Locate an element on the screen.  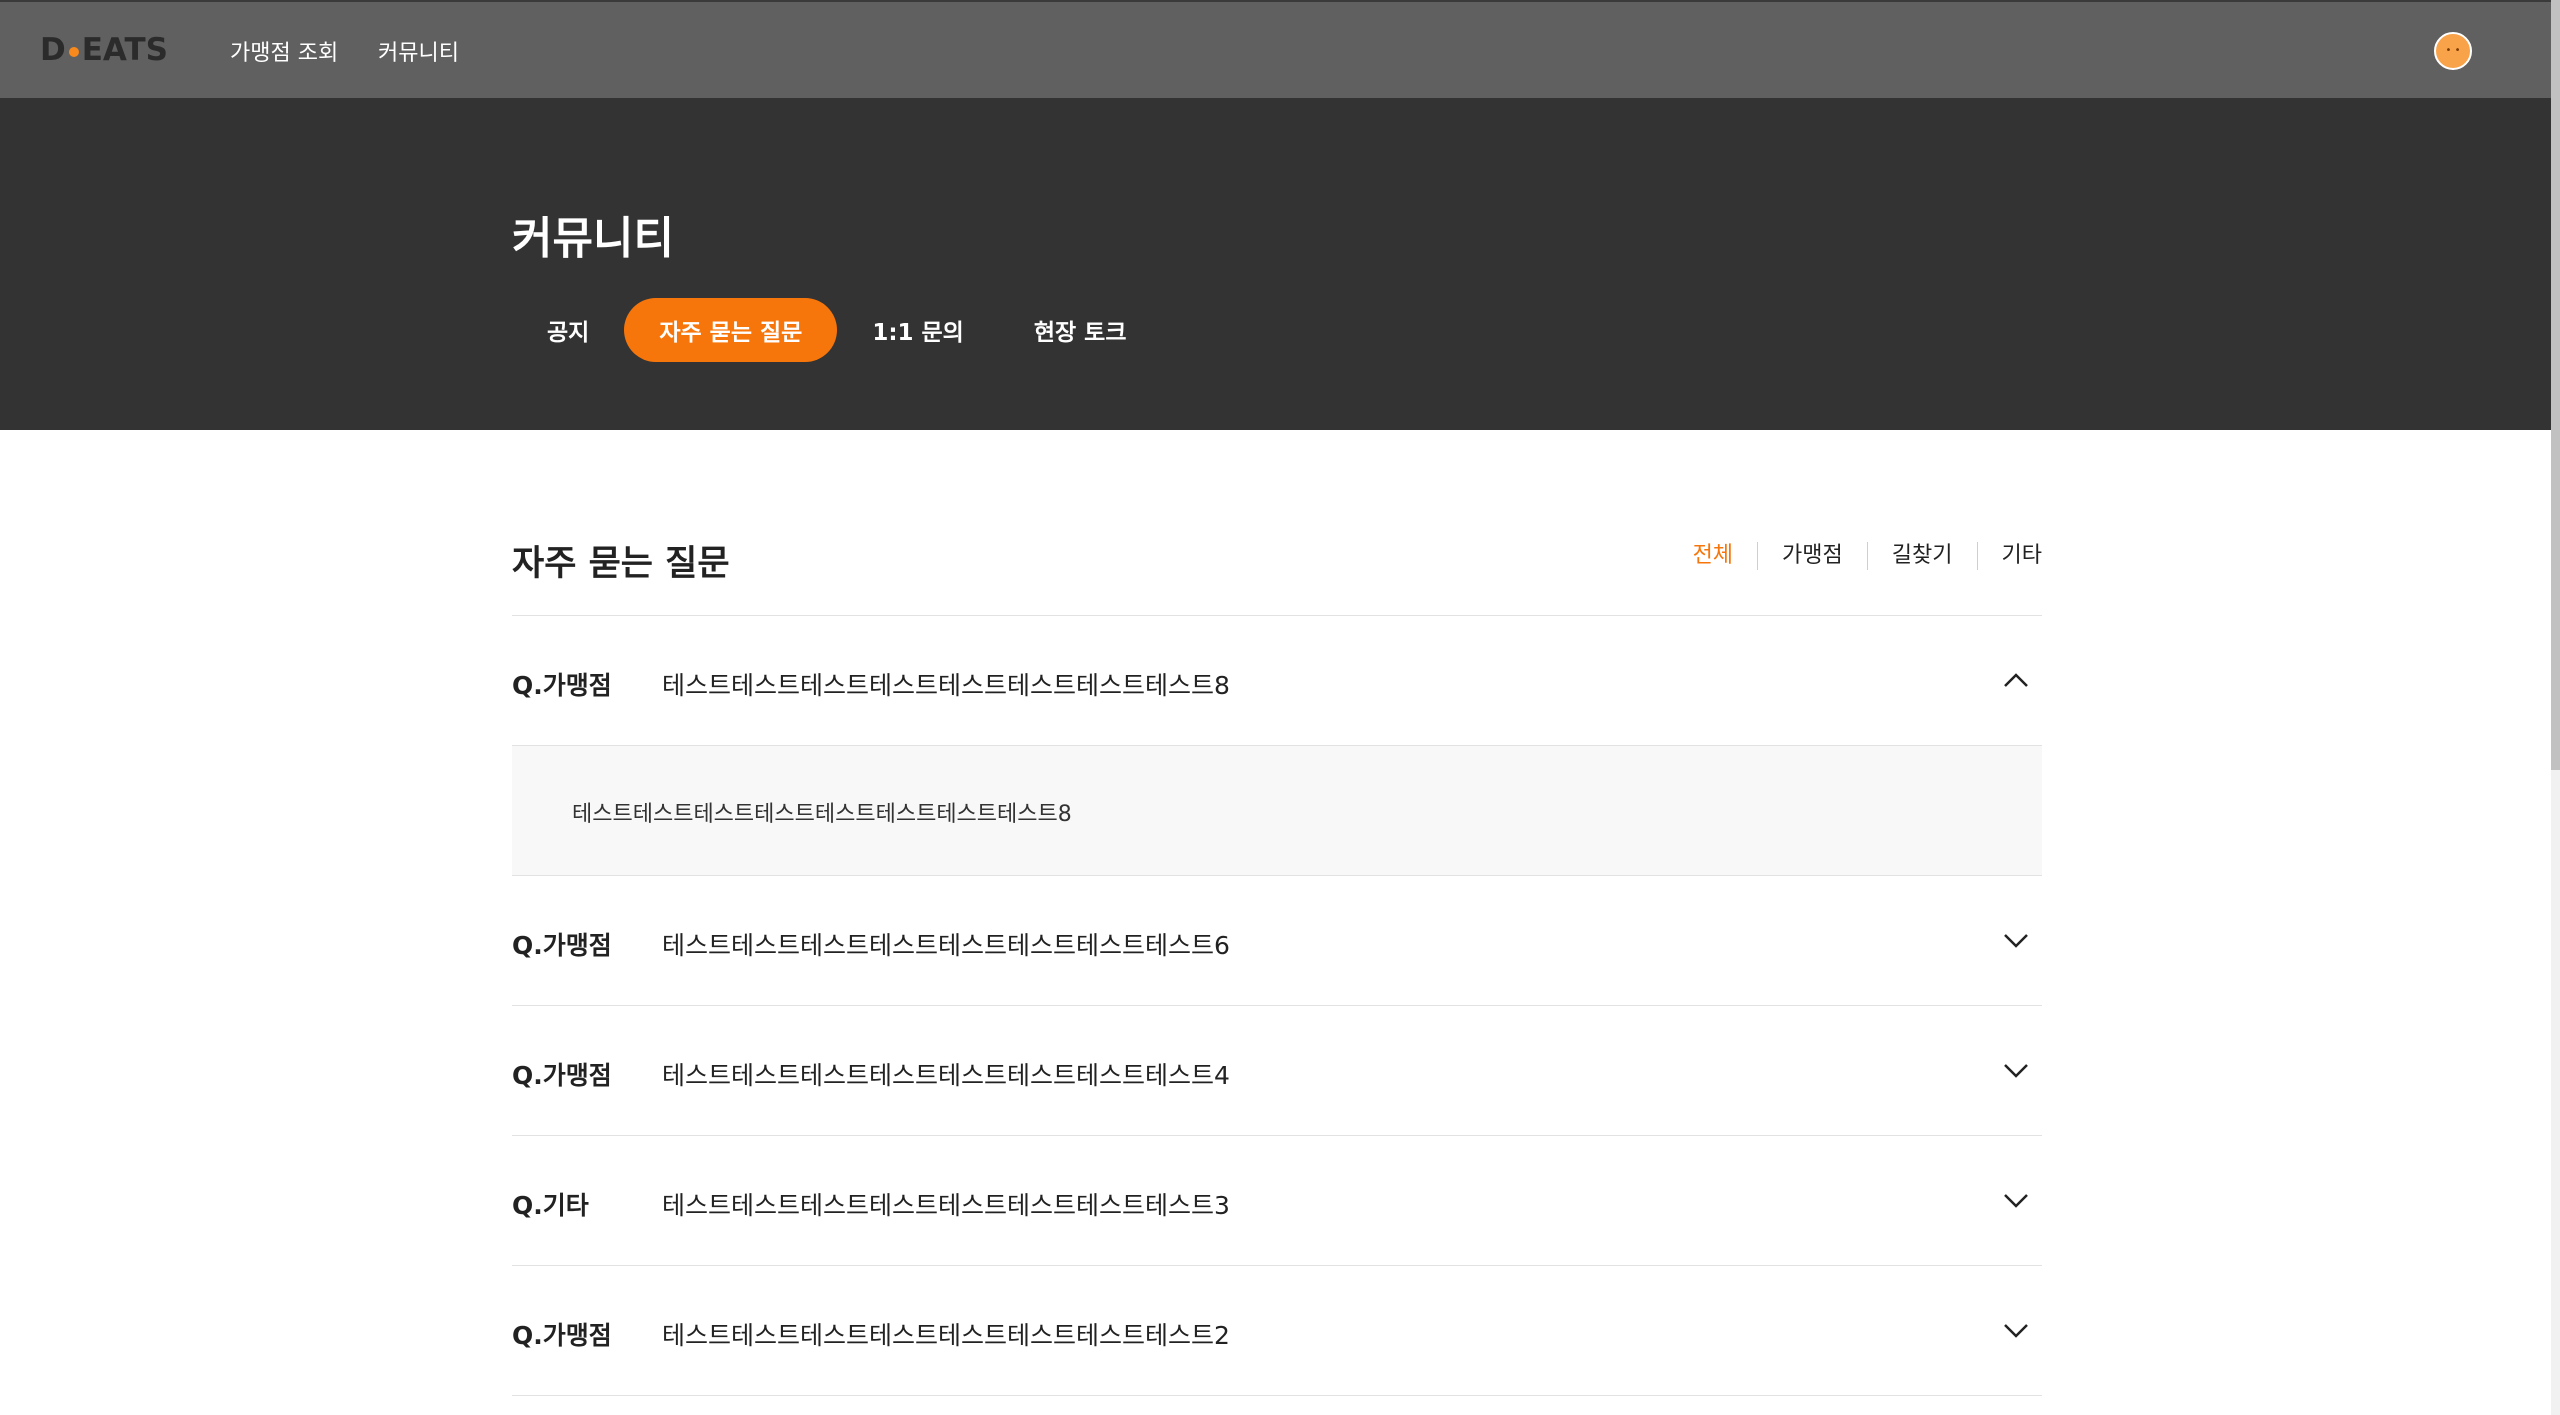
filter-etc: 기타 is located at coordinates (2009, 556).